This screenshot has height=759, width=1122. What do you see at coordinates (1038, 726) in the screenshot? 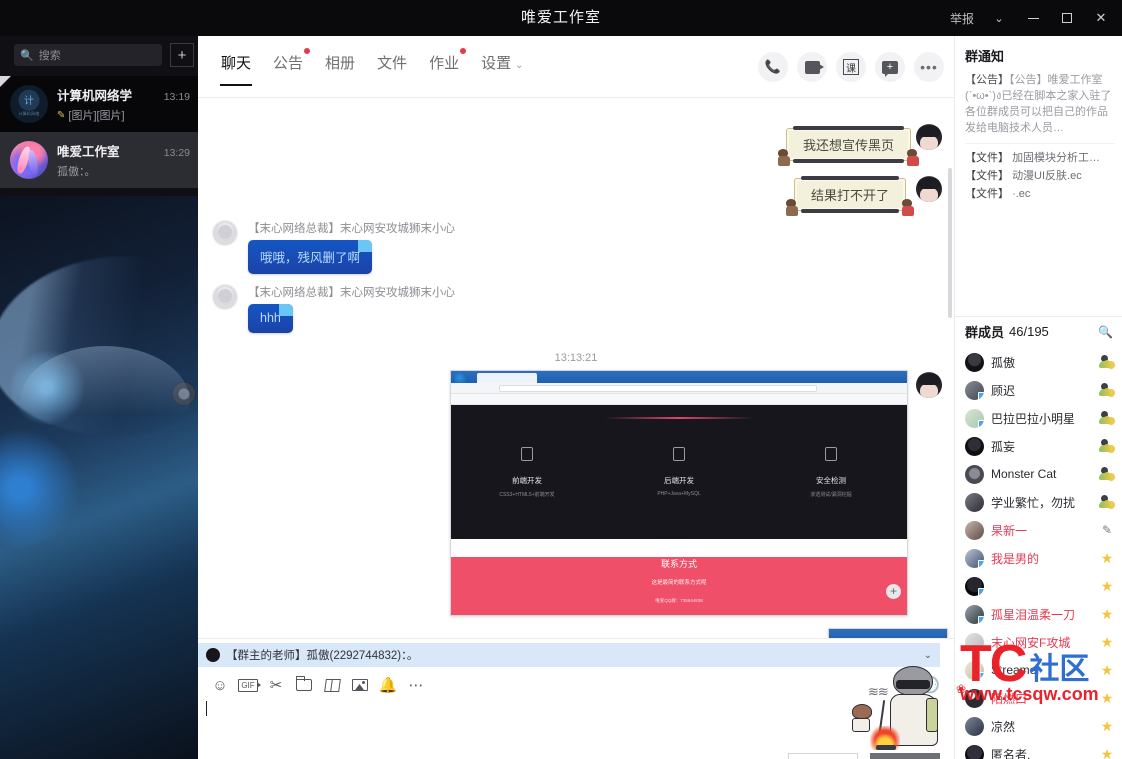
I see `member-row: 凉然 ★` at bounding box center [1038, 726].